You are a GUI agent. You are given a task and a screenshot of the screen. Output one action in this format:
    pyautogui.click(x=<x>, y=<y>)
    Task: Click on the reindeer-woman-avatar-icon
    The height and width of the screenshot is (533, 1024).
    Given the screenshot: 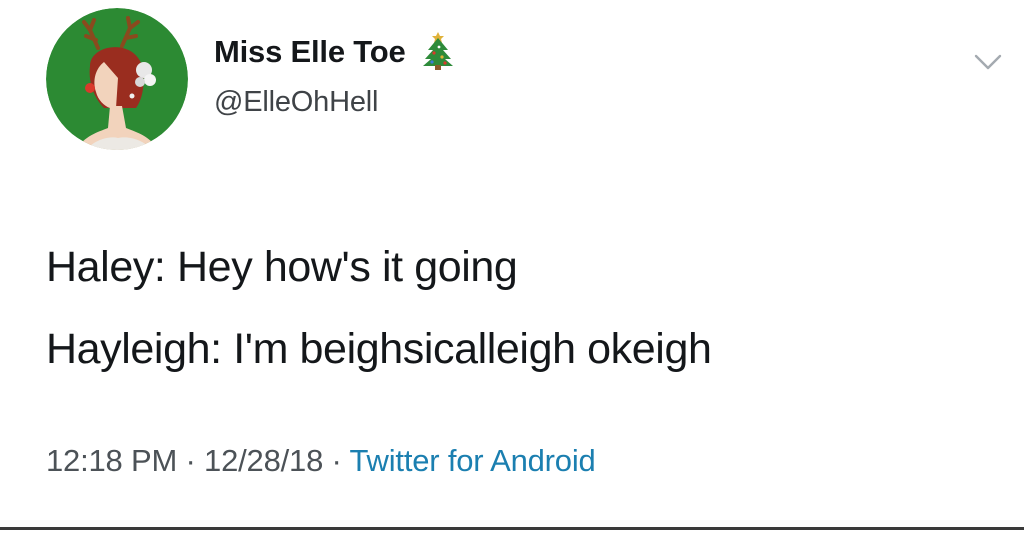 What is the action you would take?
    pyautogui.click(x=117, y=79)
    